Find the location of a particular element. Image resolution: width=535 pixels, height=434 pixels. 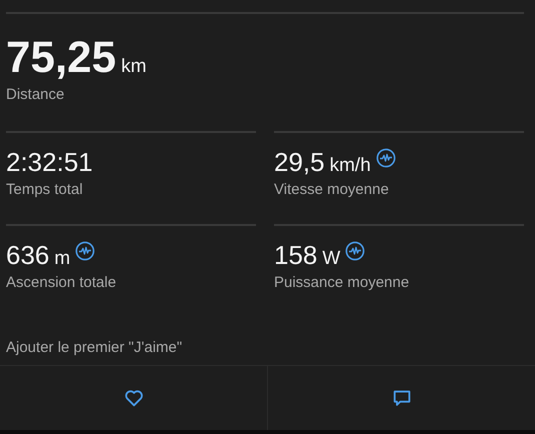

stat-value: 636 is located at coordinates (28, 255).